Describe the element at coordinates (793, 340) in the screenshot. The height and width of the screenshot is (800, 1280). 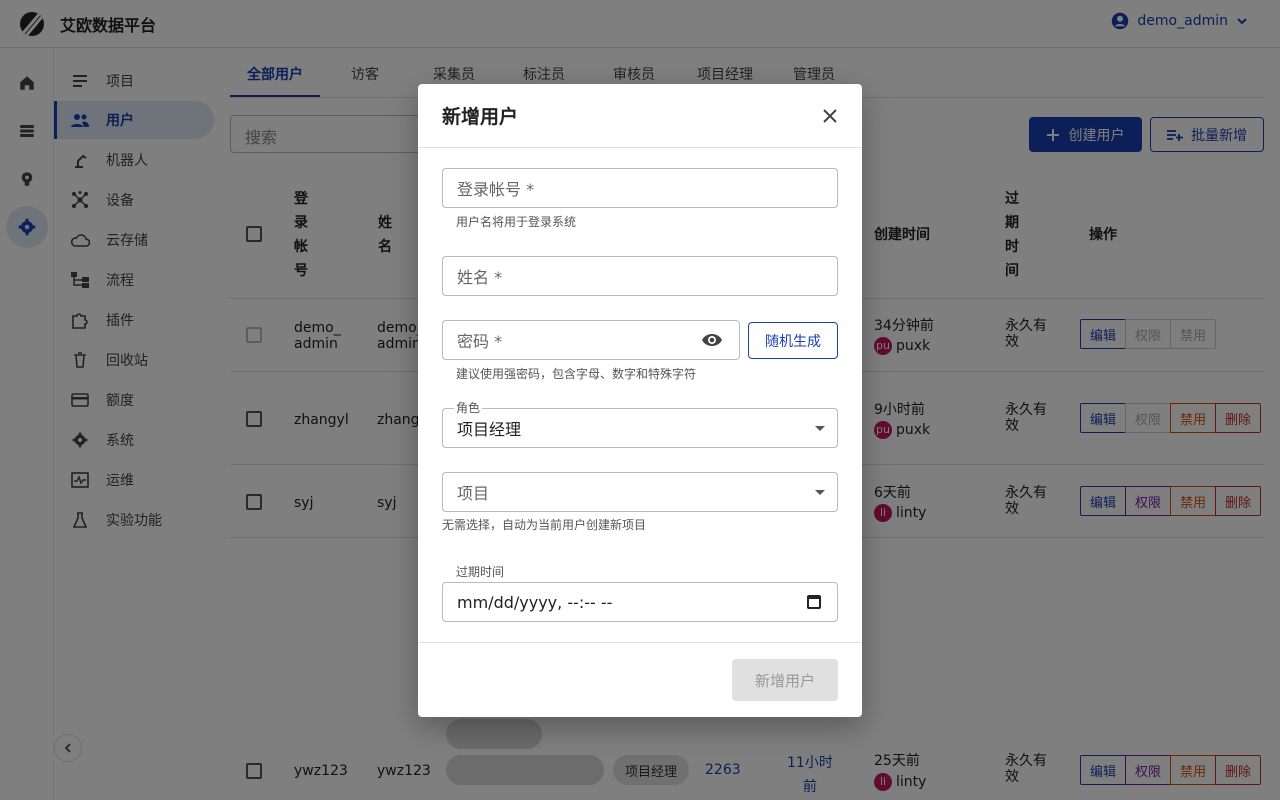
I see `random-password-button: 随机生成` at that location.